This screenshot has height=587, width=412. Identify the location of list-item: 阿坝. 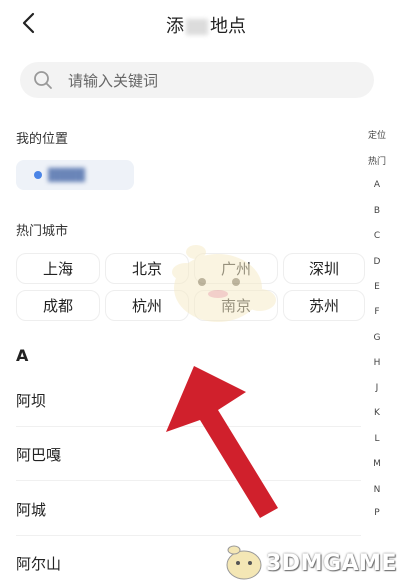
(31, 400).